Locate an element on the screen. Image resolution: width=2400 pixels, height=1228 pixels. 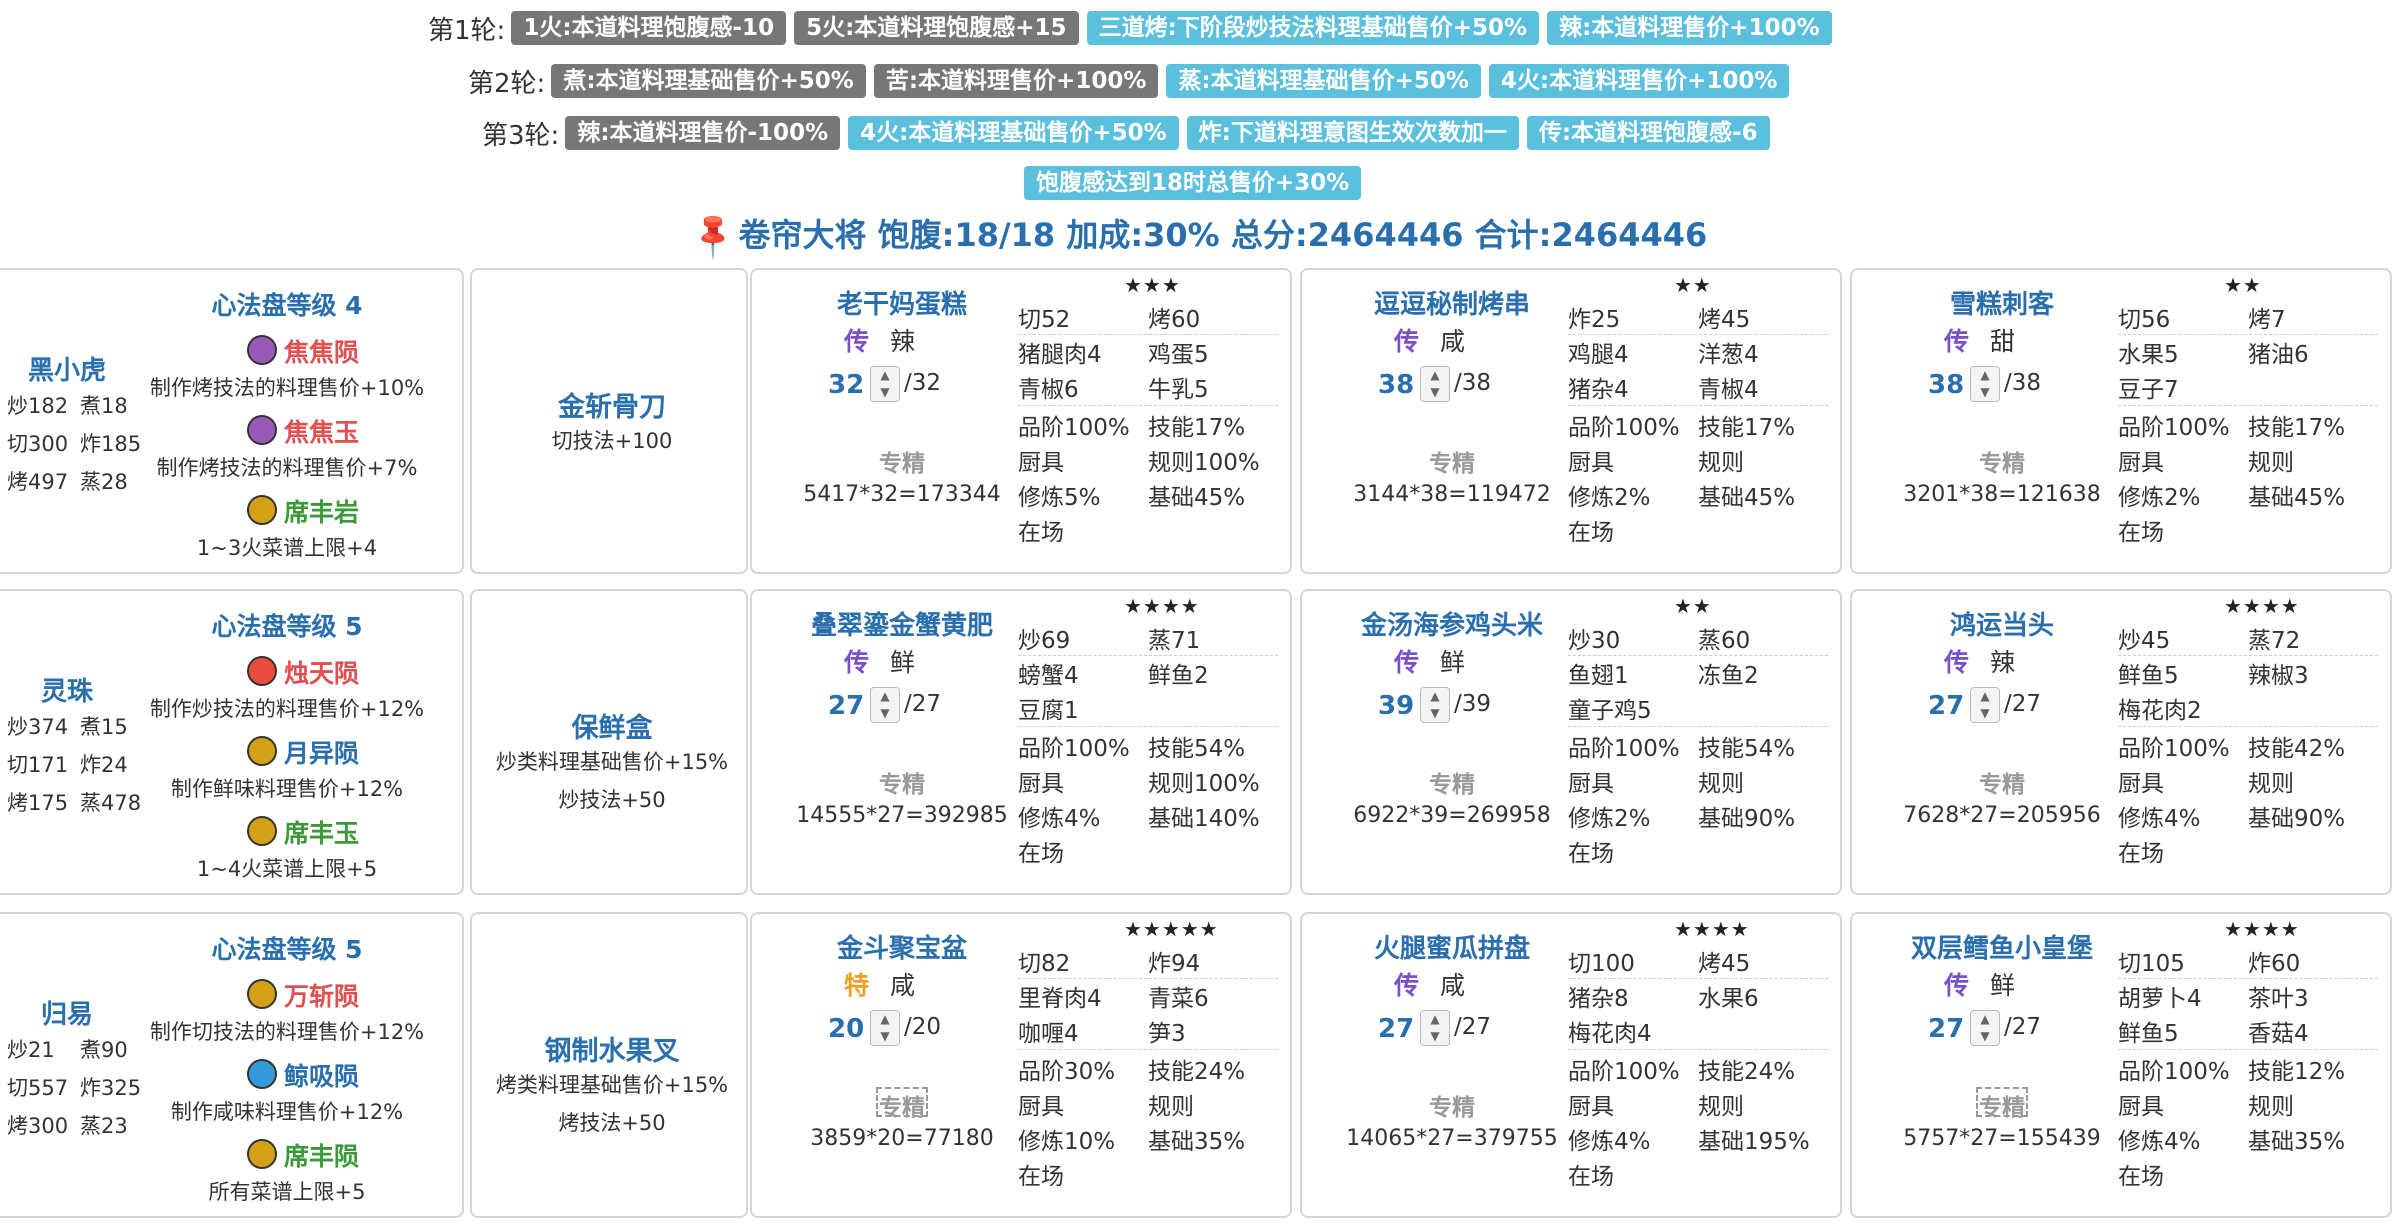
star-rating: ★★★★ is located at coordinates (2262, 929).